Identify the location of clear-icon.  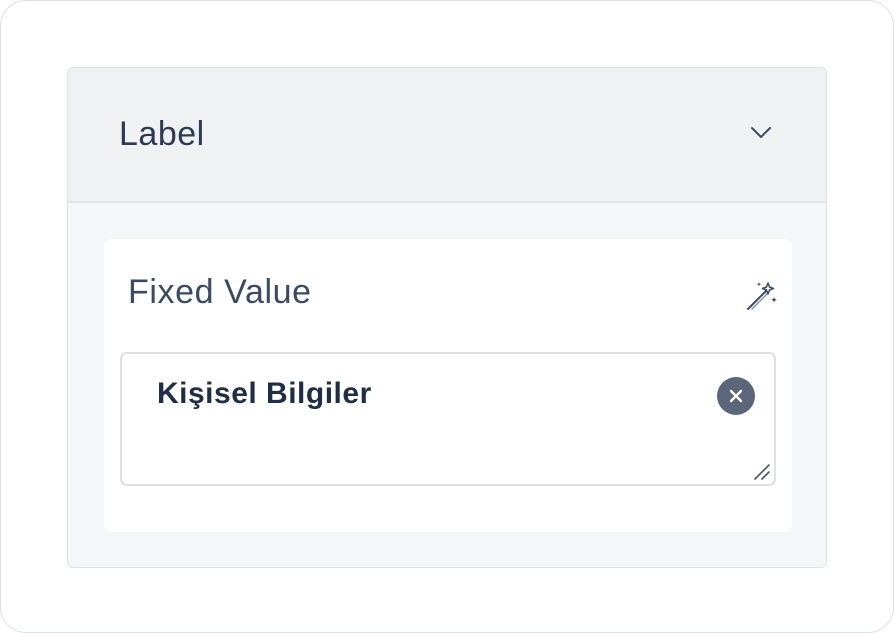
(736, 396).